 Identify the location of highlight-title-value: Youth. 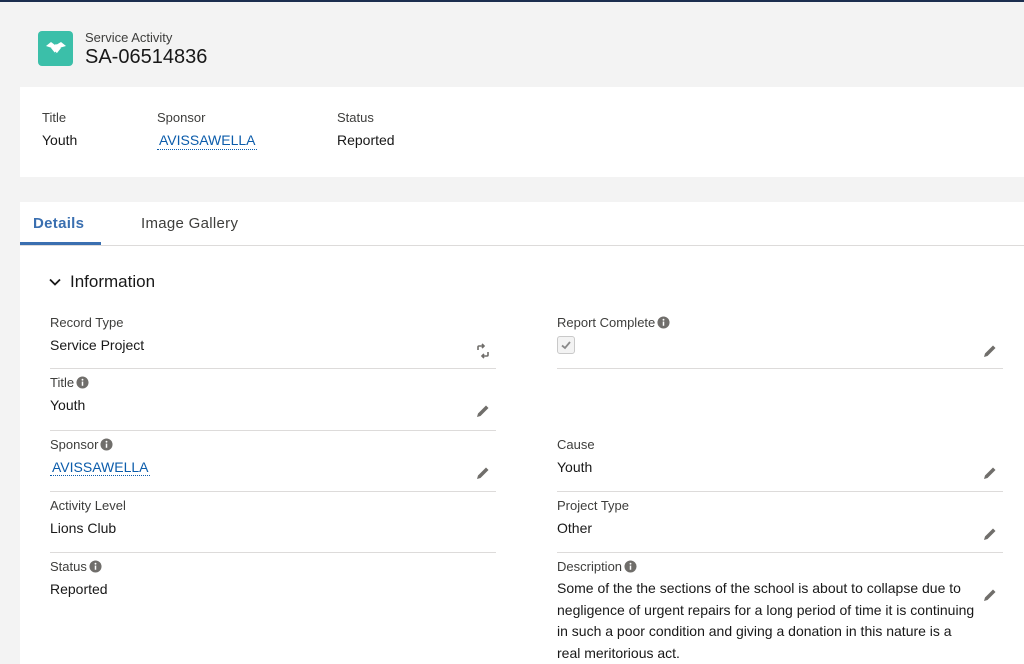
(60, 140).